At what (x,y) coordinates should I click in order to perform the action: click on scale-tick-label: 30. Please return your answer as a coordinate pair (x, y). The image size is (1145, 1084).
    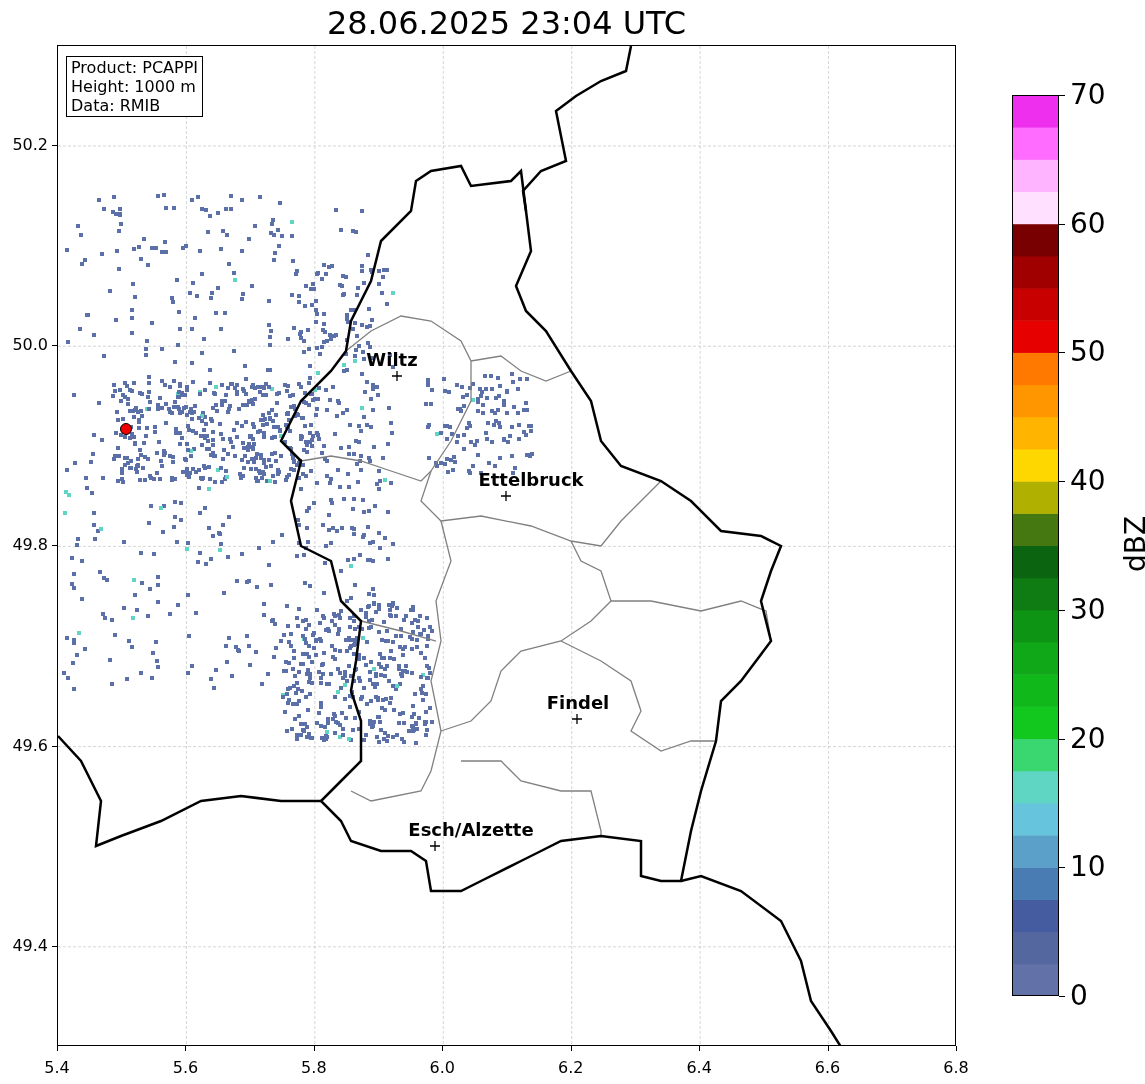
    Looking at the image, I should click on (1088, 609).